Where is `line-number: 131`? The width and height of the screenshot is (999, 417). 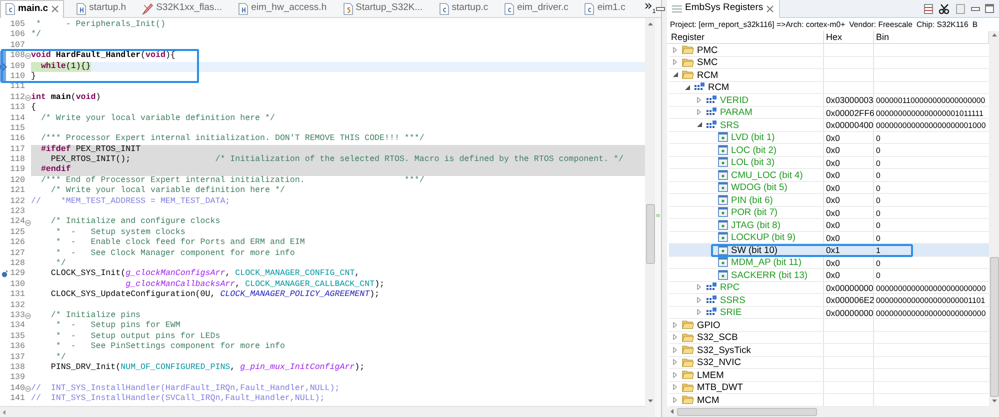
line-number: 131 is located at coordinates (17, 295).